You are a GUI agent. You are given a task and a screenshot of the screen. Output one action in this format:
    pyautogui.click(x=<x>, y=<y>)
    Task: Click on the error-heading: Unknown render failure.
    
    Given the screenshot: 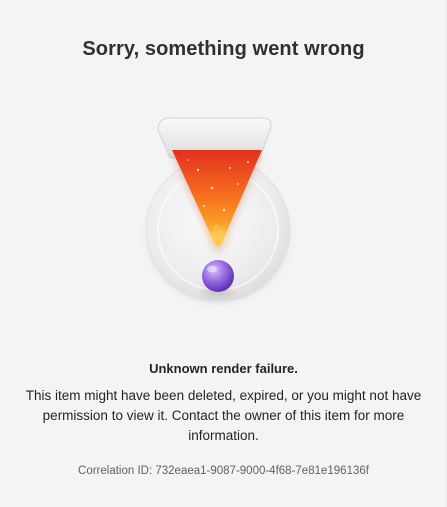 What is the action you would take?
    pyautogui.click(x=223, y=368)
    